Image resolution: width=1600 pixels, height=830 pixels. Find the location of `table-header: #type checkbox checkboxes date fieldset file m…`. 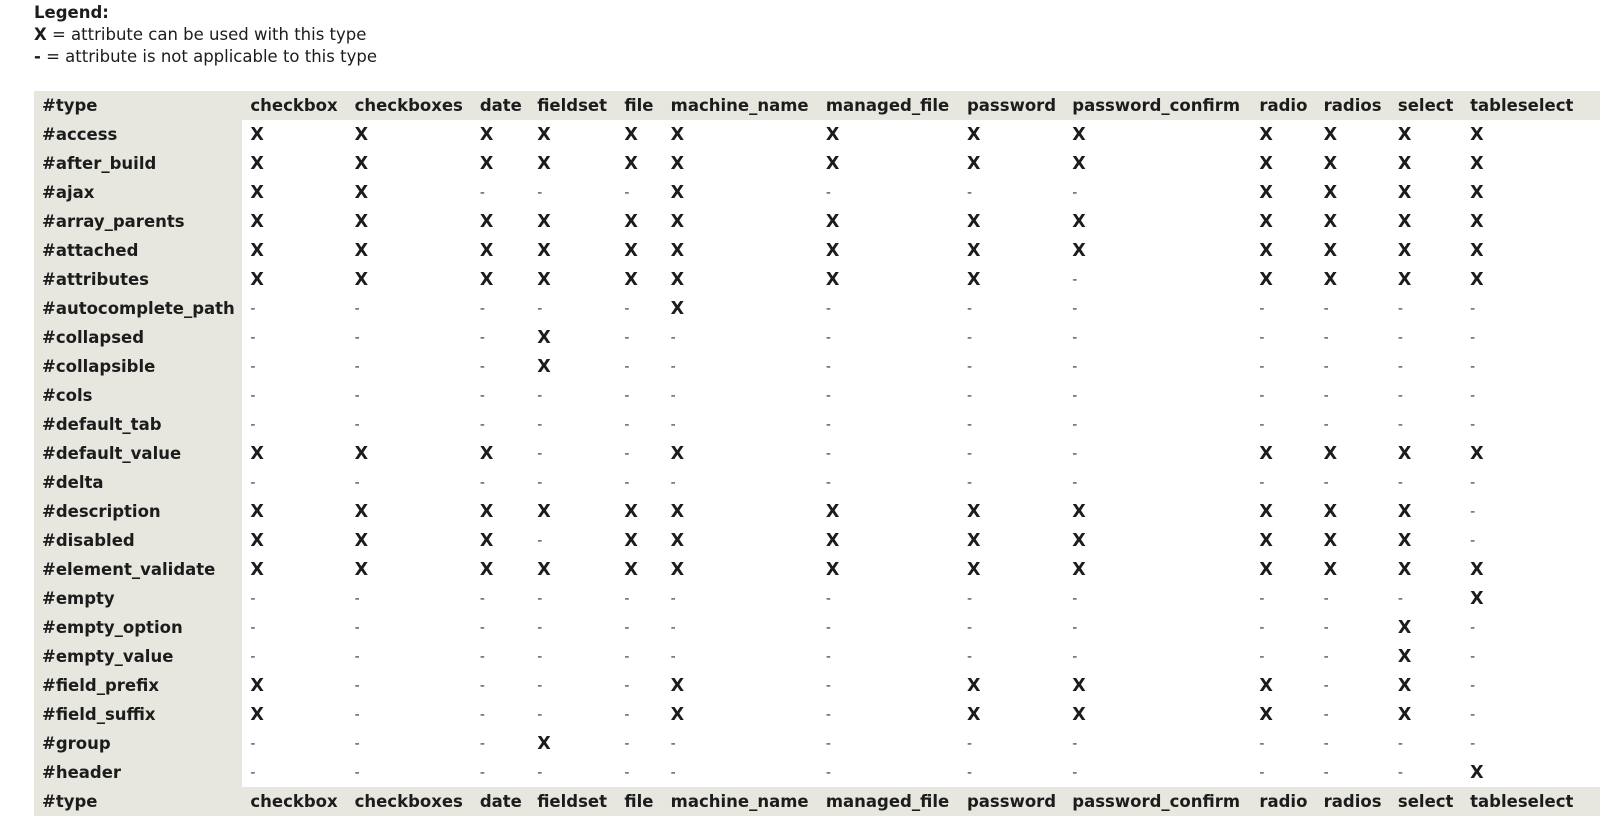

table-header: #type checkbox checkboxes date fieldset file m… is located at coordinates (817, 105).